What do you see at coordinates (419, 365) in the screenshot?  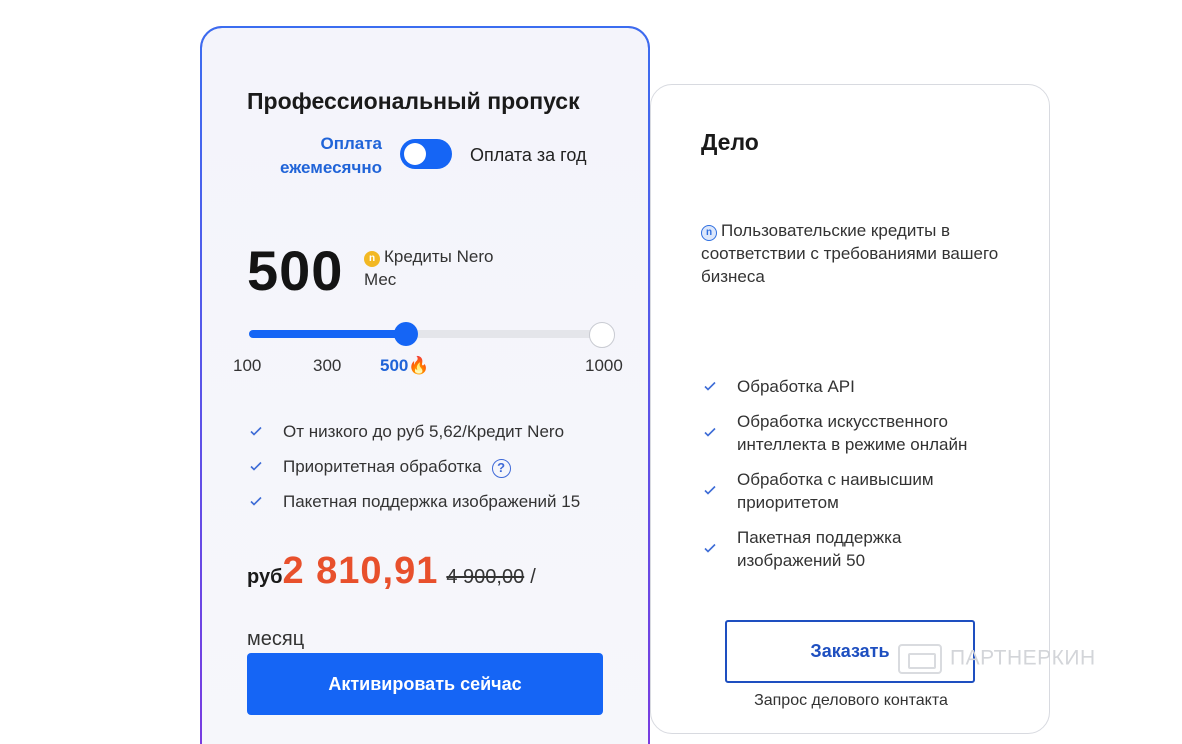 I see `fire-icon: 🔥` at bounding box center [419, 365].